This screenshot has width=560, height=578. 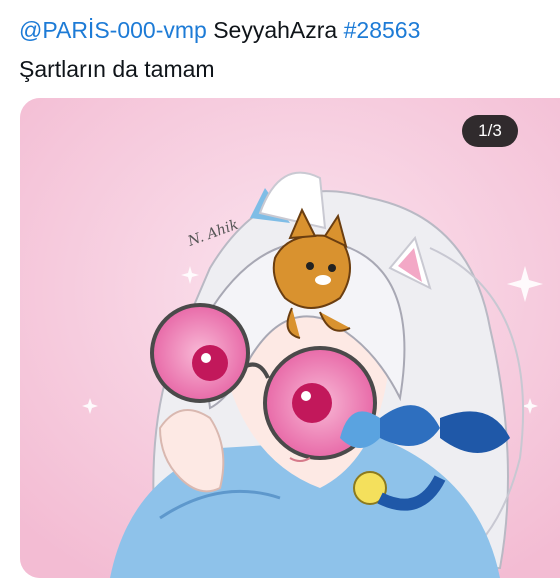 What do you see at coordinates (275, 30) in the screenshot?
I see `username-text: SeyyahAzra` at bounding box center [275, 30].